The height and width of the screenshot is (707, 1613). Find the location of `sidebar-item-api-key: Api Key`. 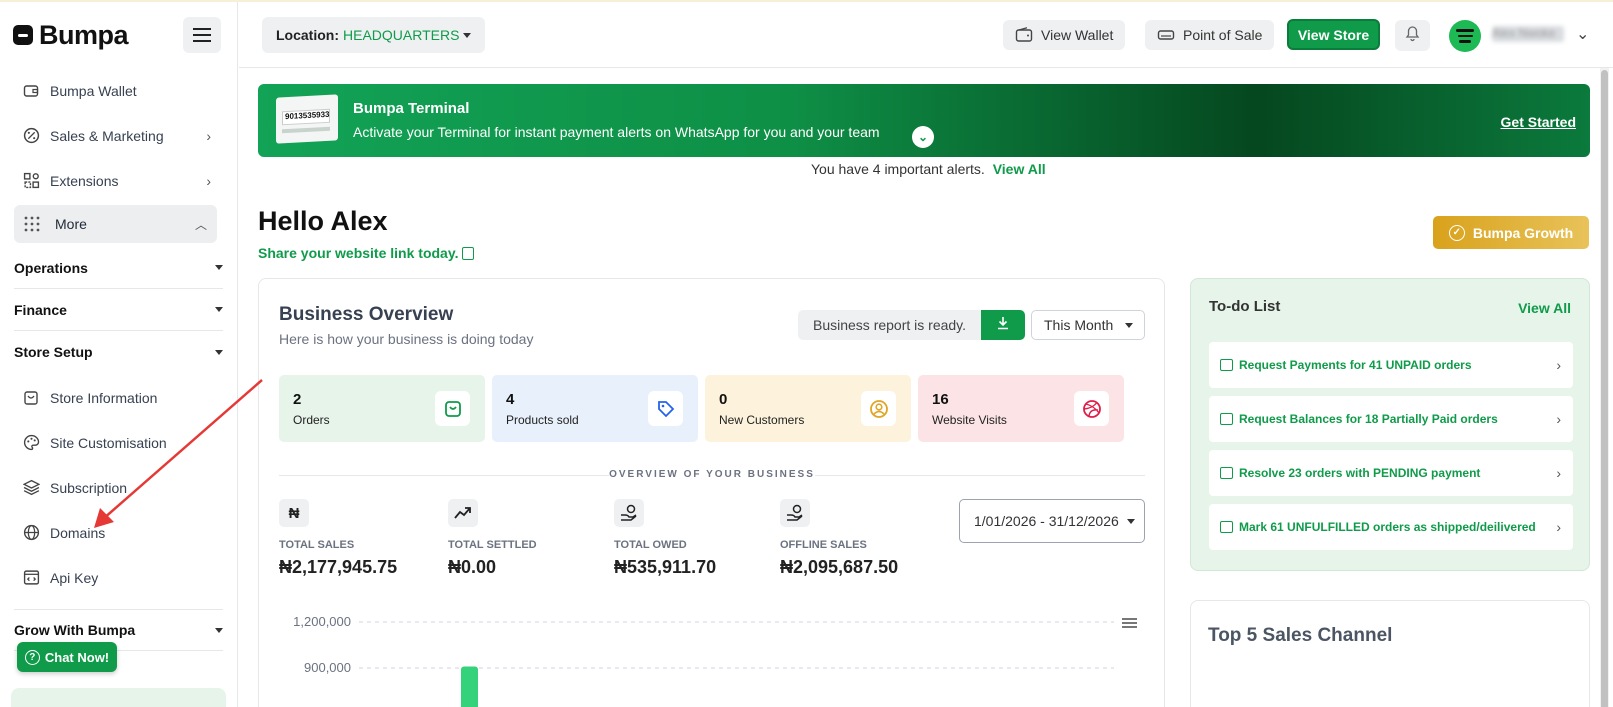

sidebar-item-api-key: Api Key is located at coordinates (118, 577).